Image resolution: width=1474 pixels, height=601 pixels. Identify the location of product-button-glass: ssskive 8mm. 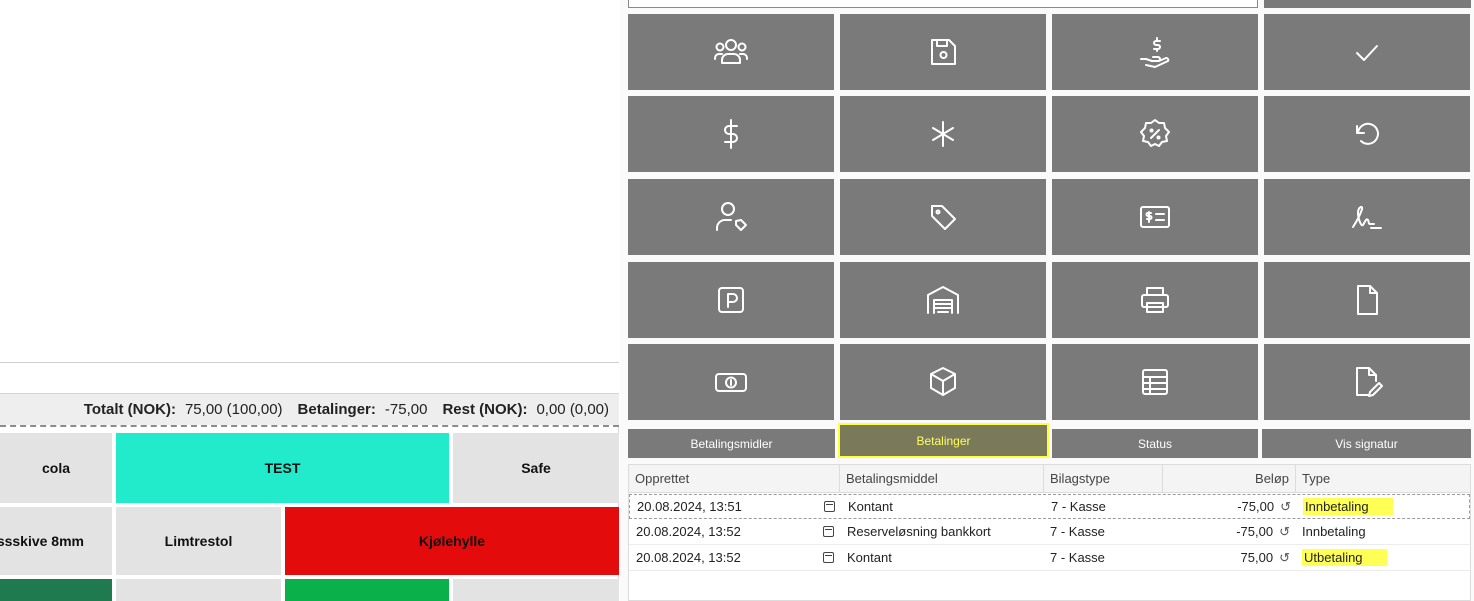
(56, 541).